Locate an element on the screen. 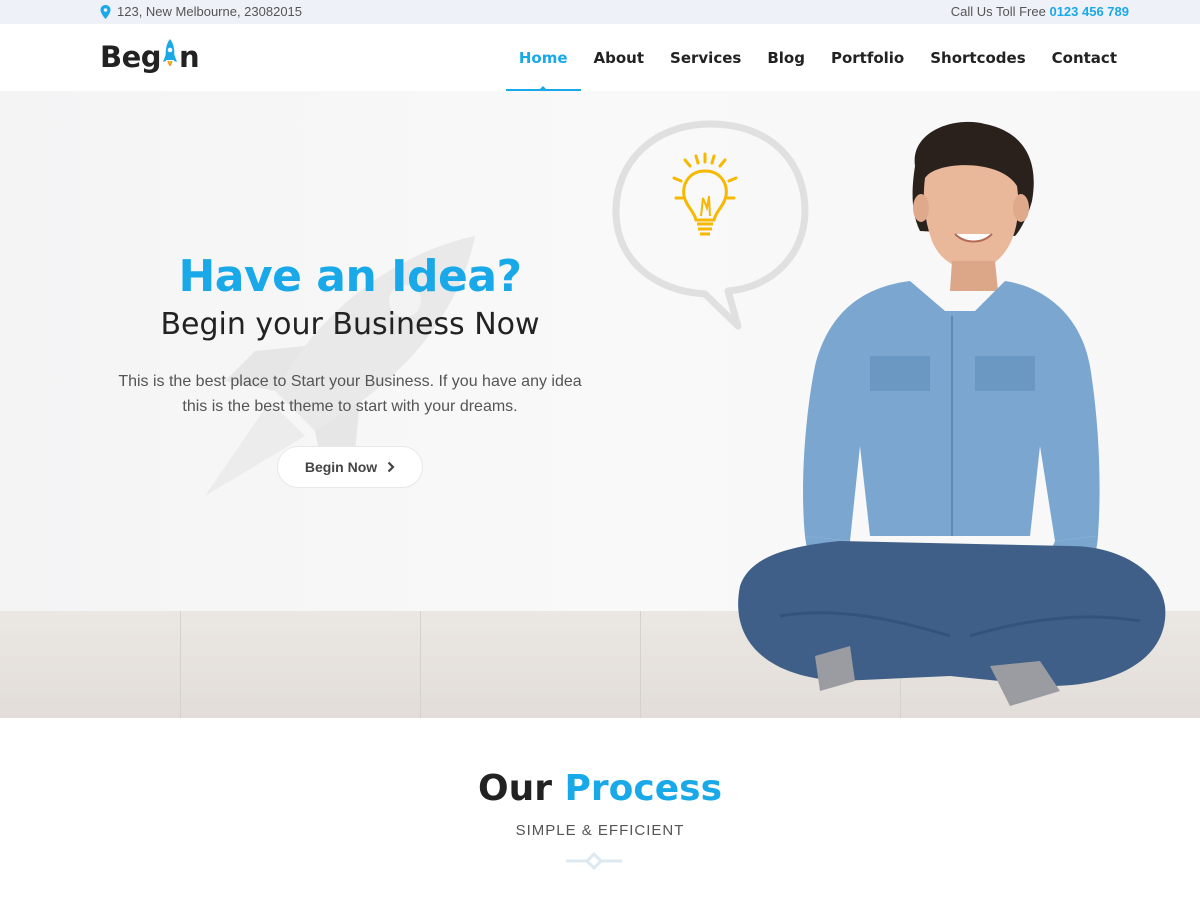 This screenshot has height=900, width=1200. nav-item-shortcodes: Shortcodes is located at coordinates (977, 57).